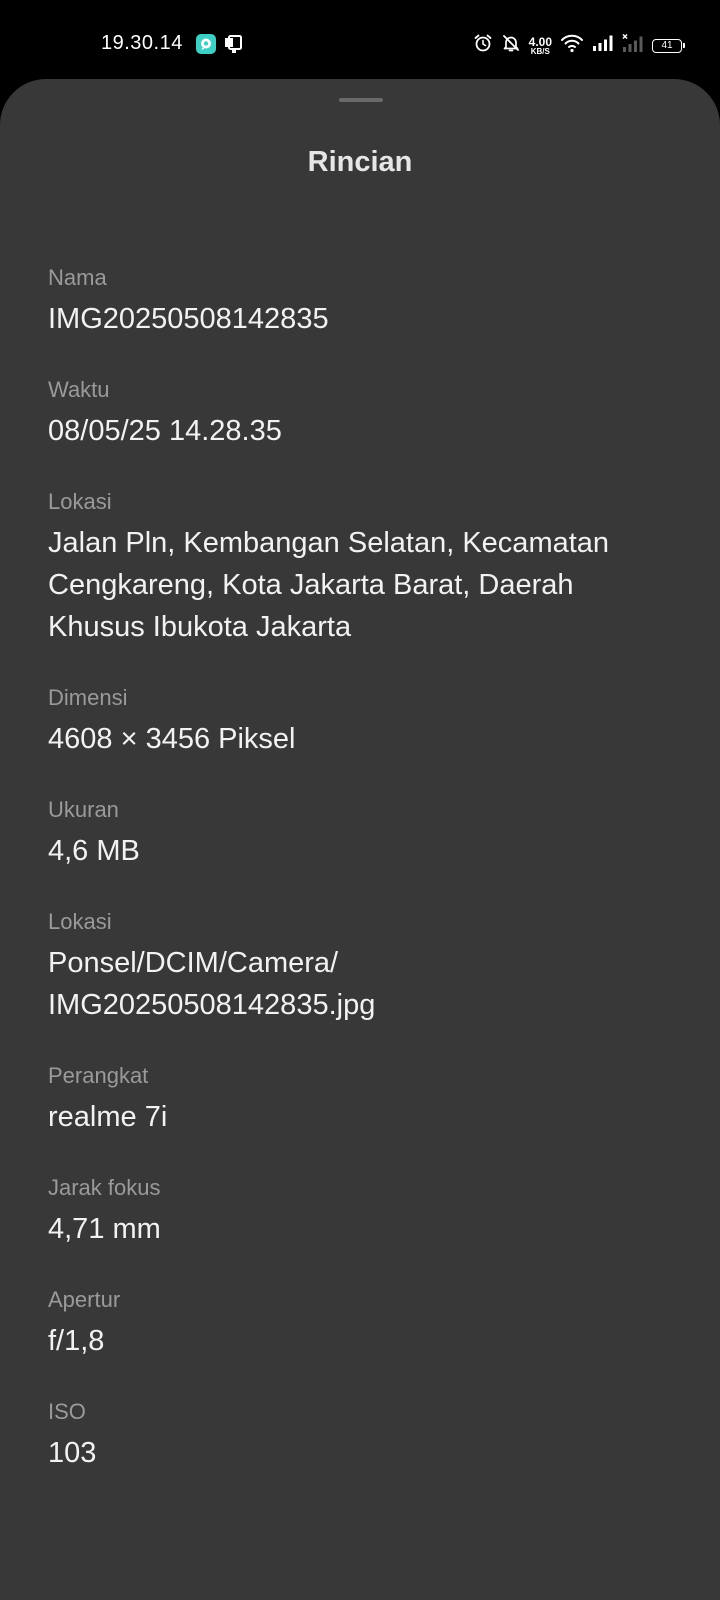  I want to click on screenshot-notification-icon, so click(234, 46).